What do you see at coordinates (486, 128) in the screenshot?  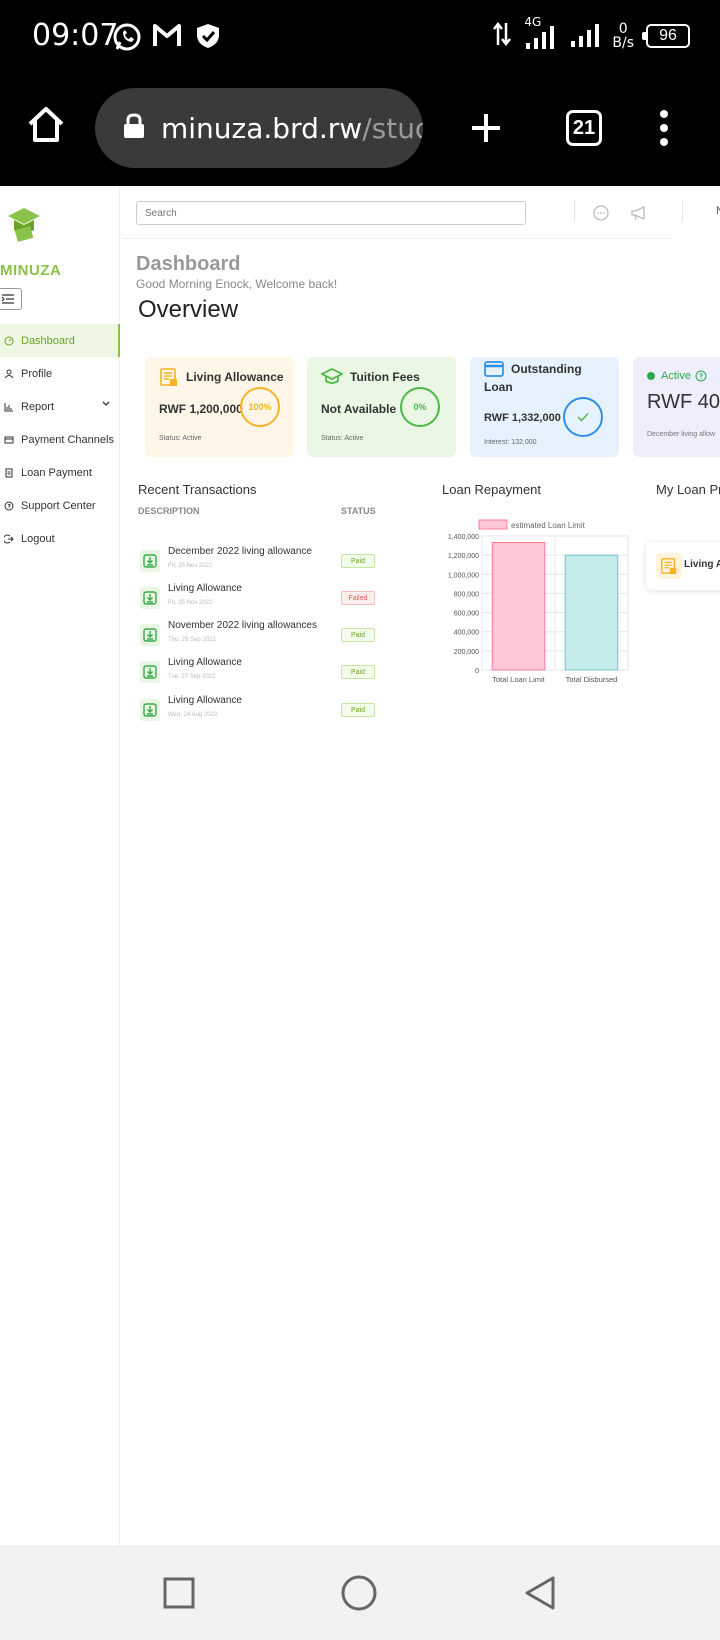 I see `new-tab-icon` at bounding box center [486, 128].